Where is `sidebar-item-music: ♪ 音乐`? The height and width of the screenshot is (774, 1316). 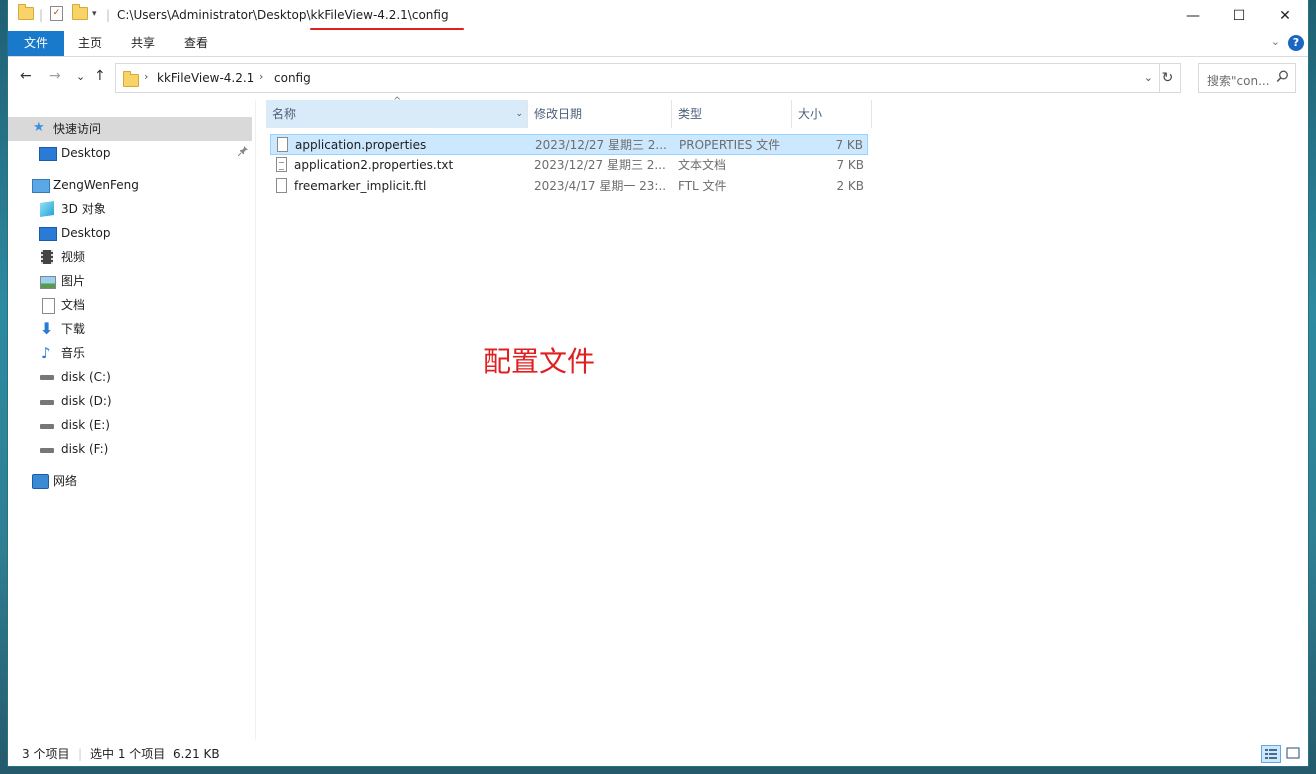 sidebar-item-music: ♪ 音乐 is located at coordinates (130, 353).